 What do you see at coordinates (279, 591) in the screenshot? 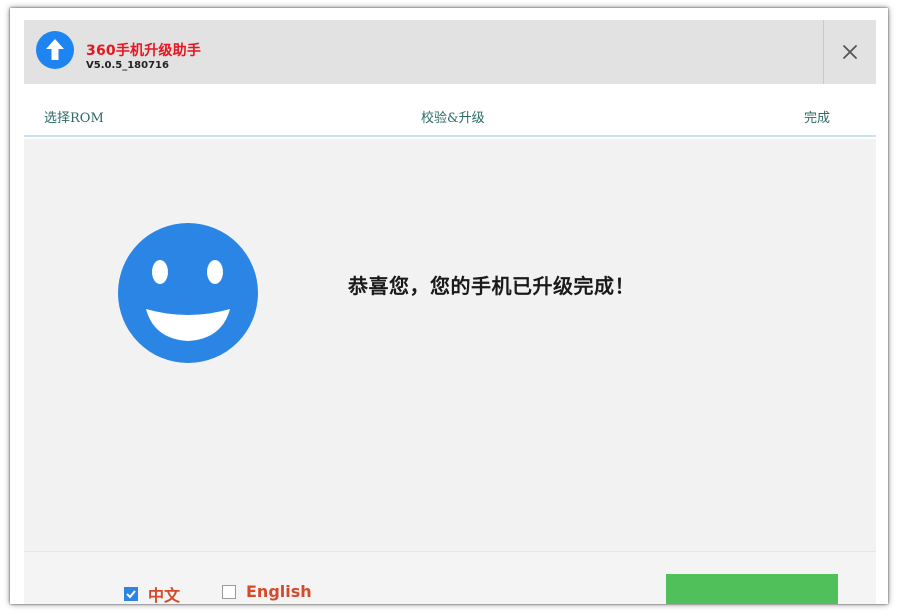
I see `language-label-english: English` at bounding box center [279, 591].